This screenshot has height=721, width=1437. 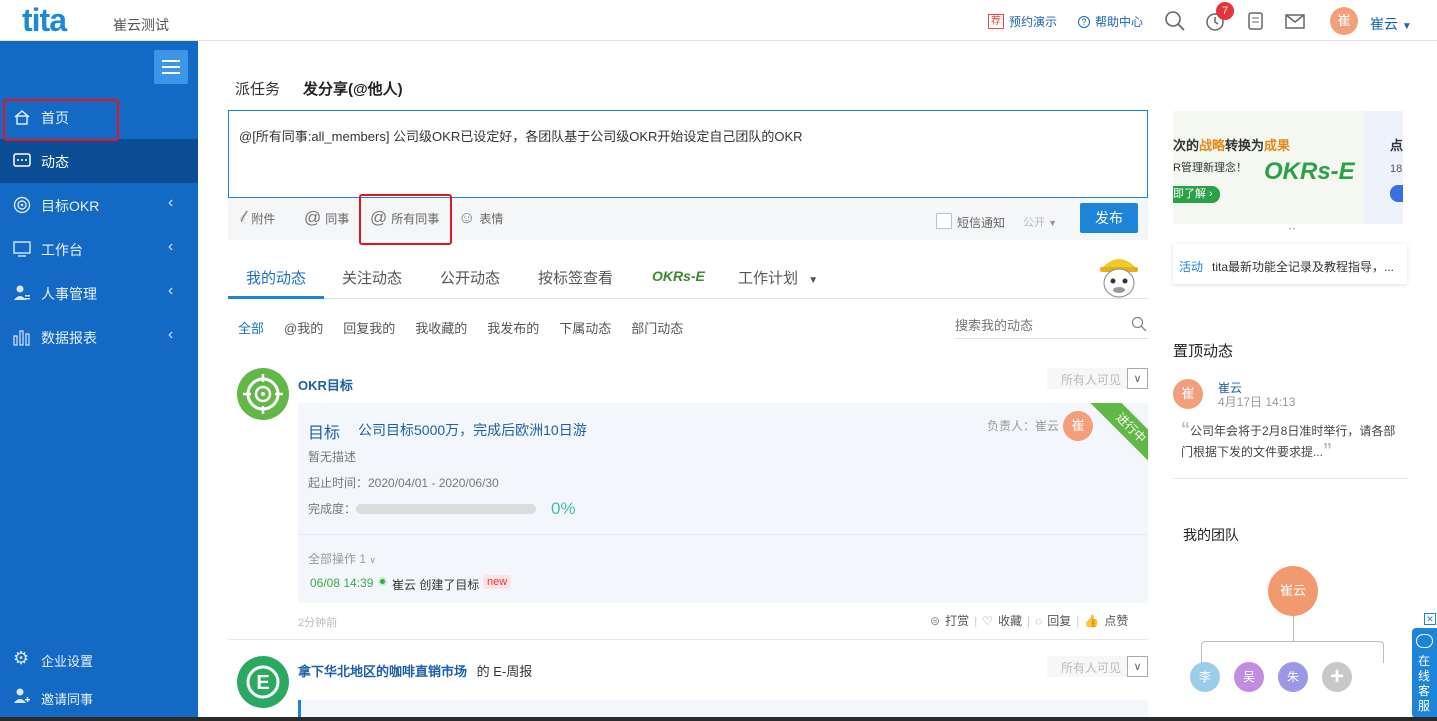 What do you see at coordinates (472, 430) in the screenshot?
I see `goal-title: 公司目标5000万，完成后欧洲10日游` at bounding box center [472, 430].